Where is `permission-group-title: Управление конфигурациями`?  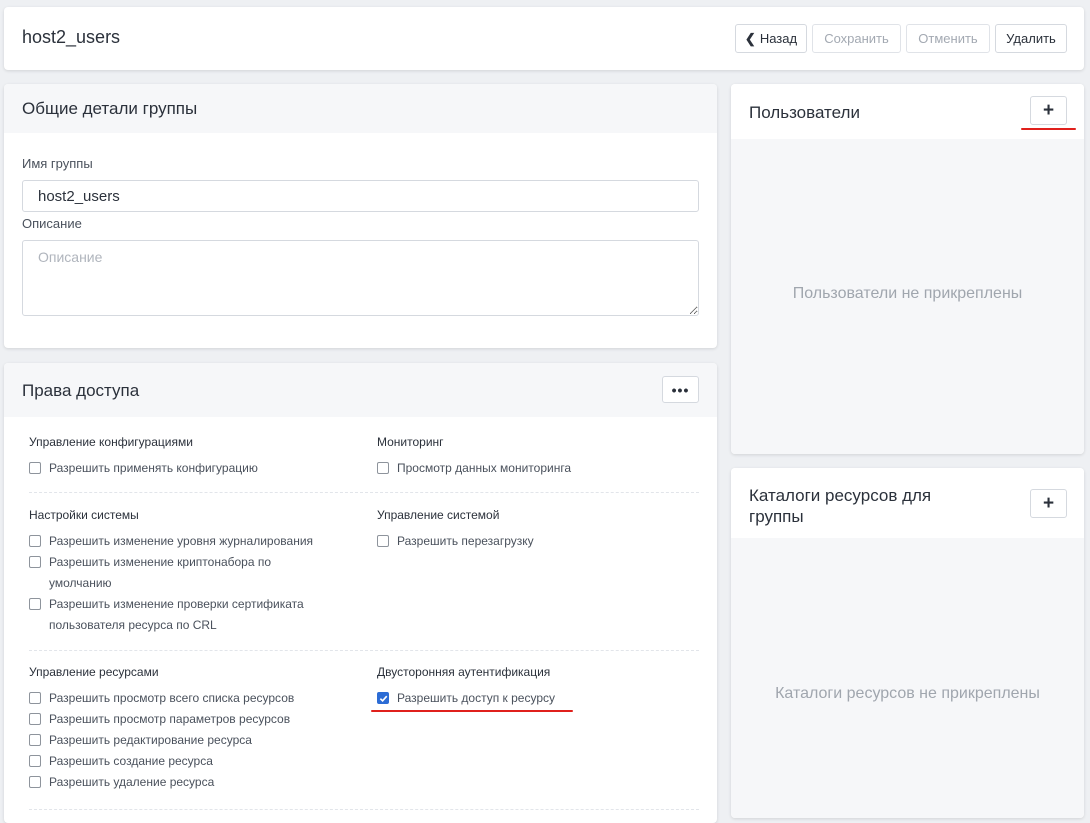 permission-group-title: Управление конфигурациями is located at coordinates (111, 442).